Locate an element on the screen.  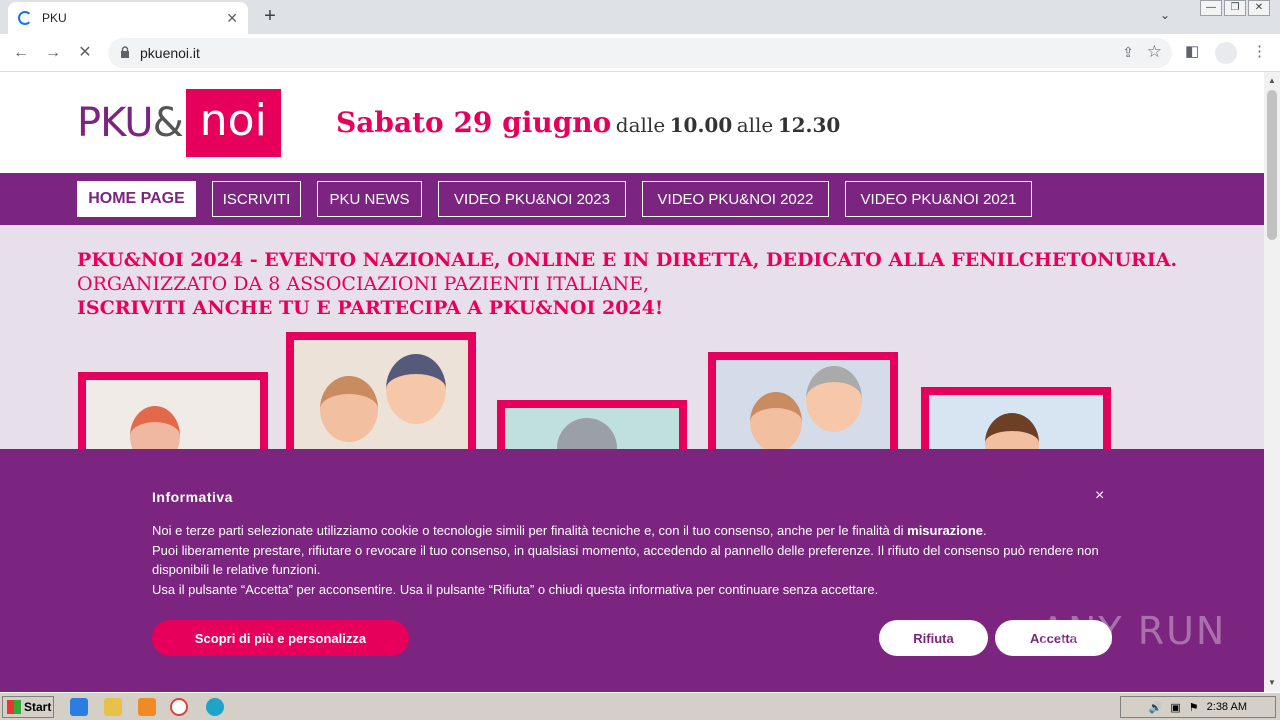
internet-explorer-icon is located at coordinates (79, 707).